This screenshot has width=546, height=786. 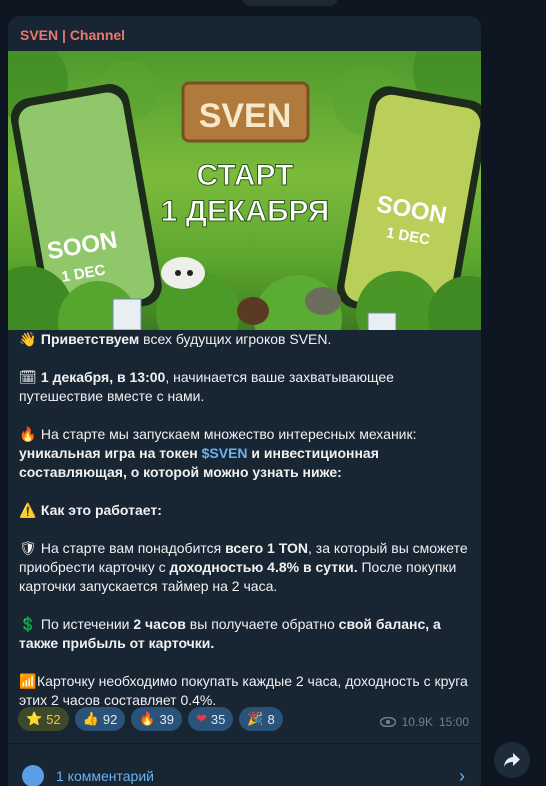 I want to click on eye-icon, so click(x=387, y=722).